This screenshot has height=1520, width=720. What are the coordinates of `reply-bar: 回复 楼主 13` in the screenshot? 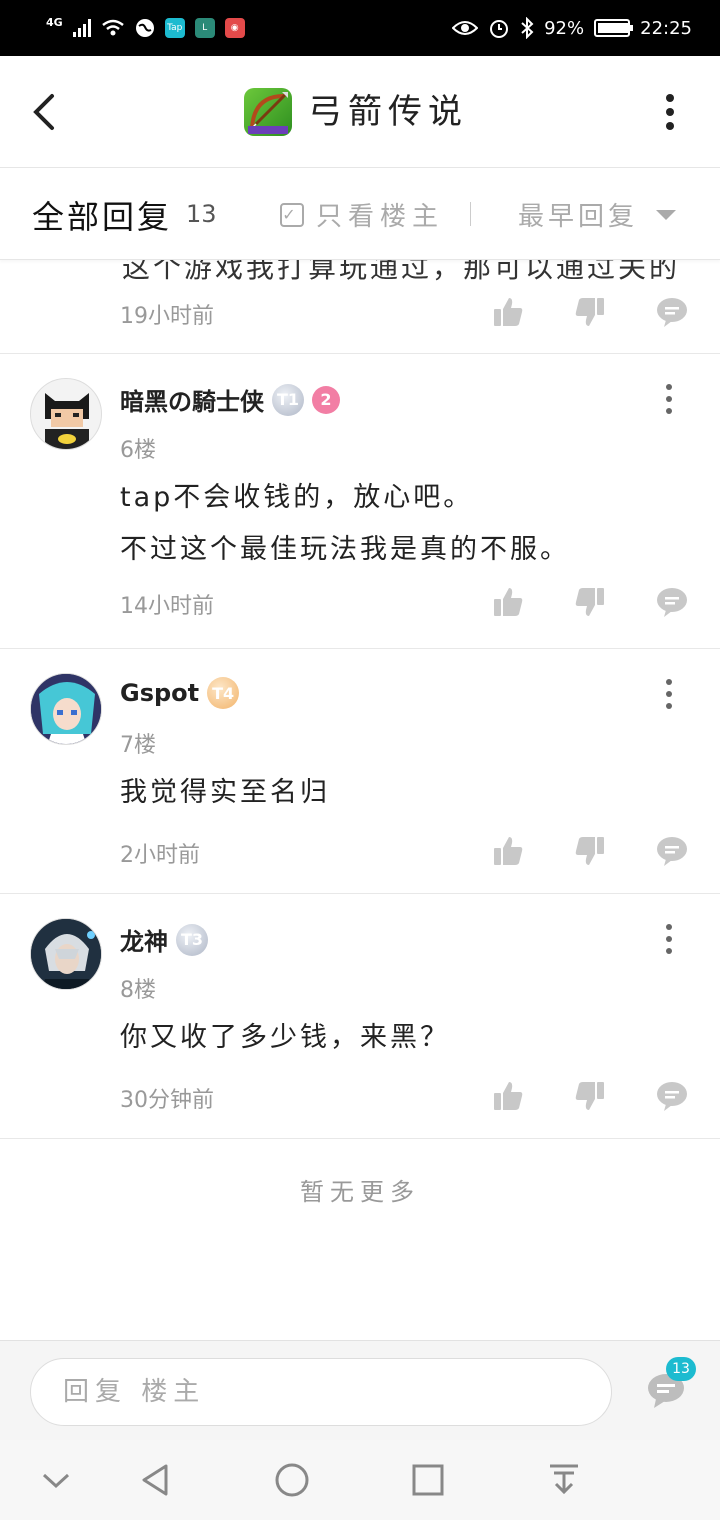 It's located at (360, 1390).